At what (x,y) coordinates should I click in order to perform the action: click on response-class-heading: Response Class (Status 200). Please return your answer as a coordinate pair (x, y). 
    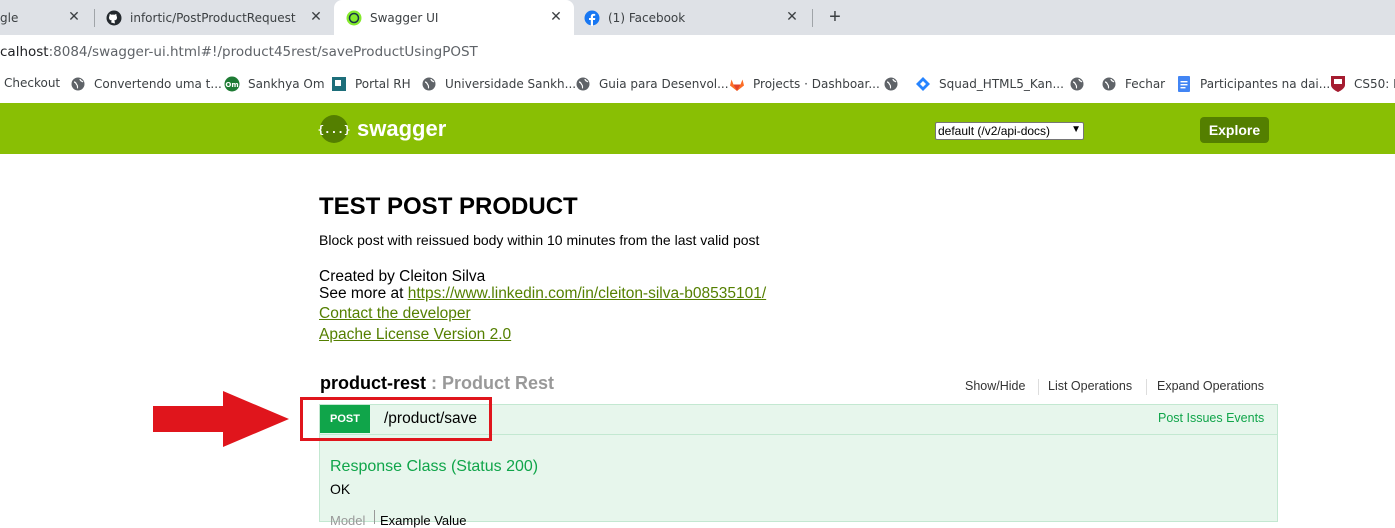
    Looking at the image, I should click on (434, 466).